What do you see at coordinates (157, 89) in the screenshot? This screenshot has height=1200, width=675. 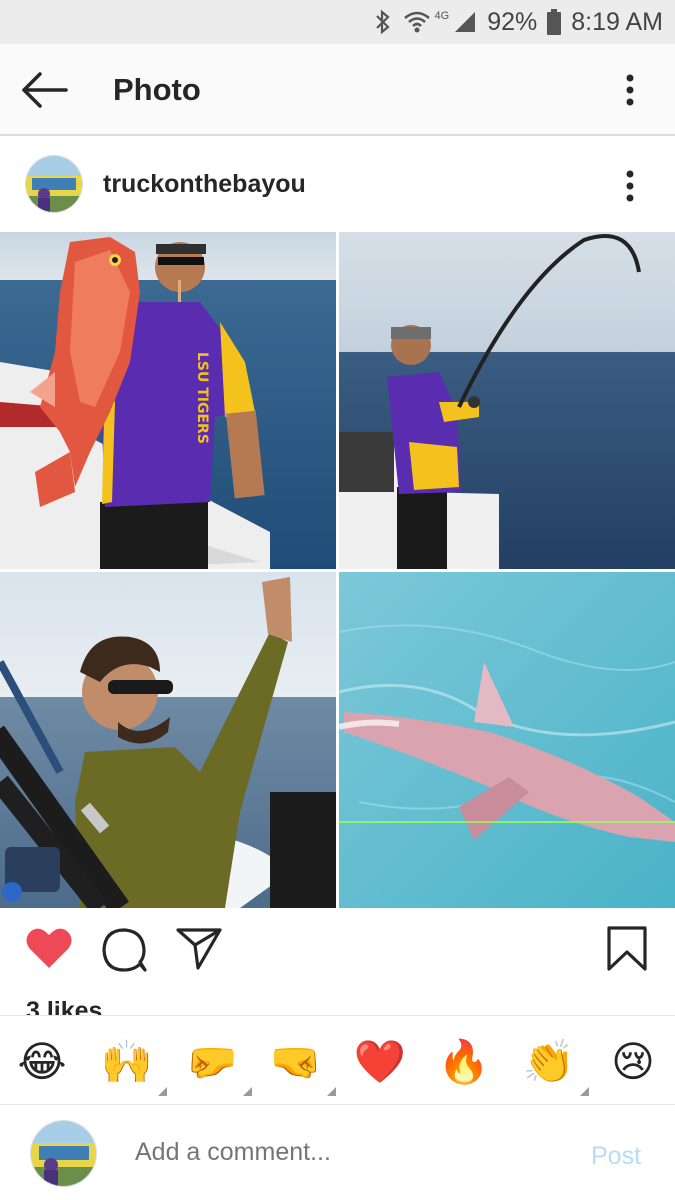 I see `page-title: Photo` at bounding box center [157, 89].